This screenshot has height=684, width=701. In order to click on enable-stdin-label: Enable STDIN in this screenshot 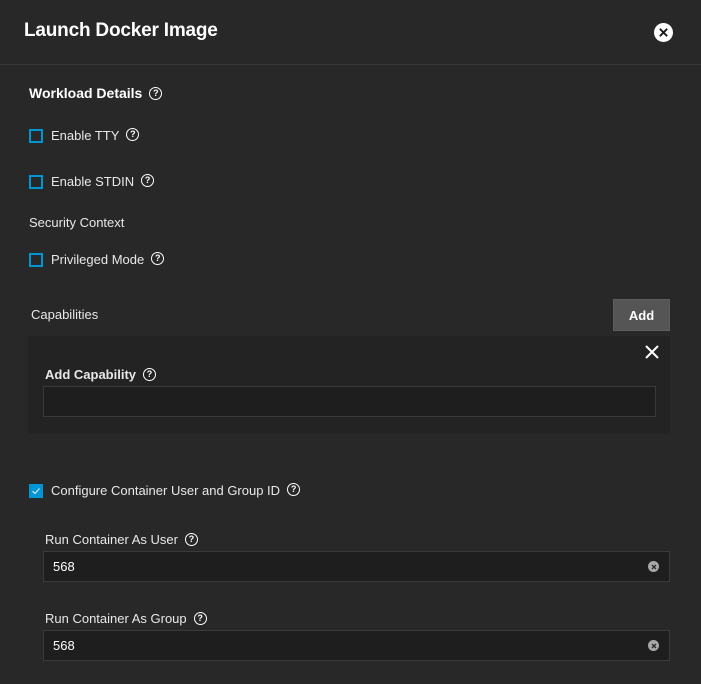, I will do `click(93, 181)`.